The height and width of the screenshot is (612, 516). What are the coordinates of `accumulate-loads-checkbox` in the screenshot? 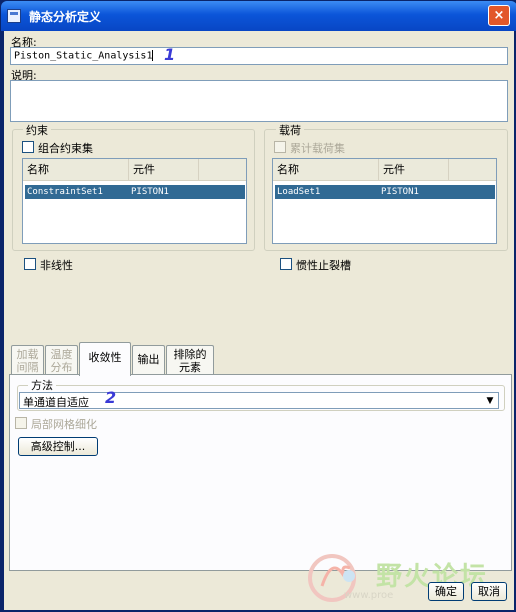 It's located at (280, 147).